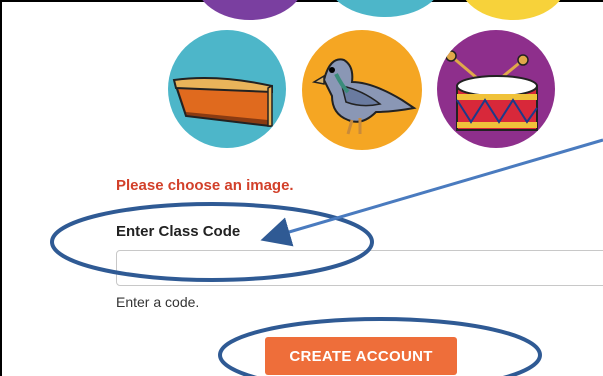 The width and height of the screenshot is (603, 376). What do you see at coordinates (205, 185) in the screenshot?
I see `error-message: Please choose an image.` at bounding box center [205, 185].